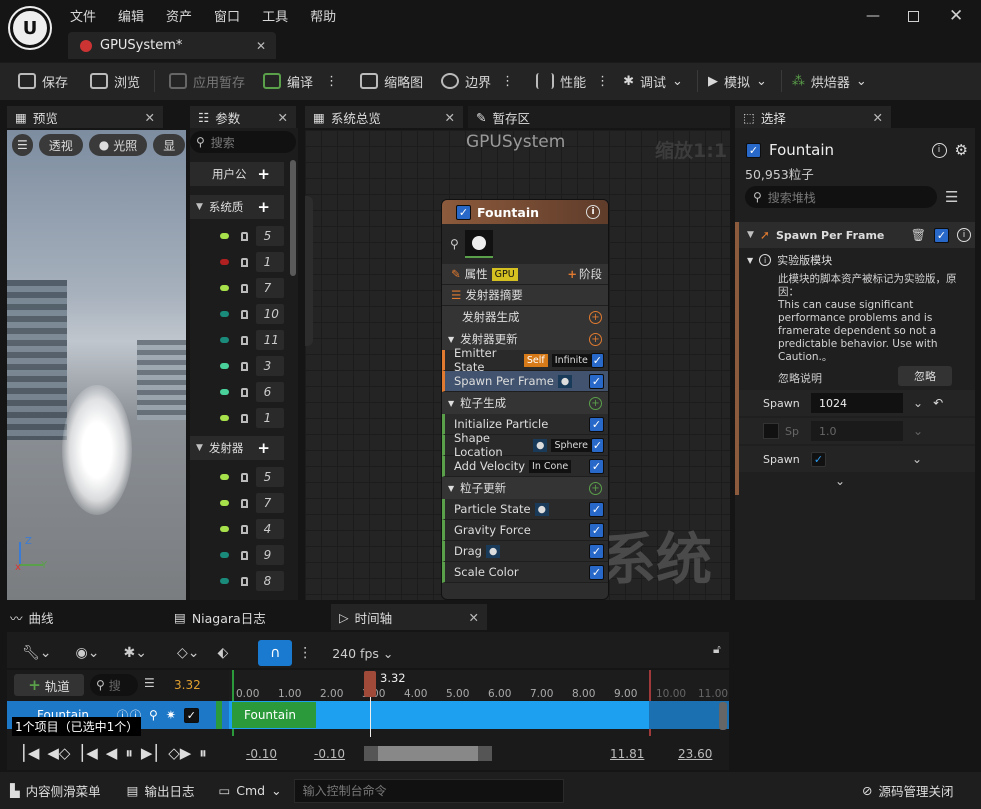  What do you see at coordinates (115, 81) in the screenshot?
I see `browse-button: 浏览` at bounding box center [115, 81].